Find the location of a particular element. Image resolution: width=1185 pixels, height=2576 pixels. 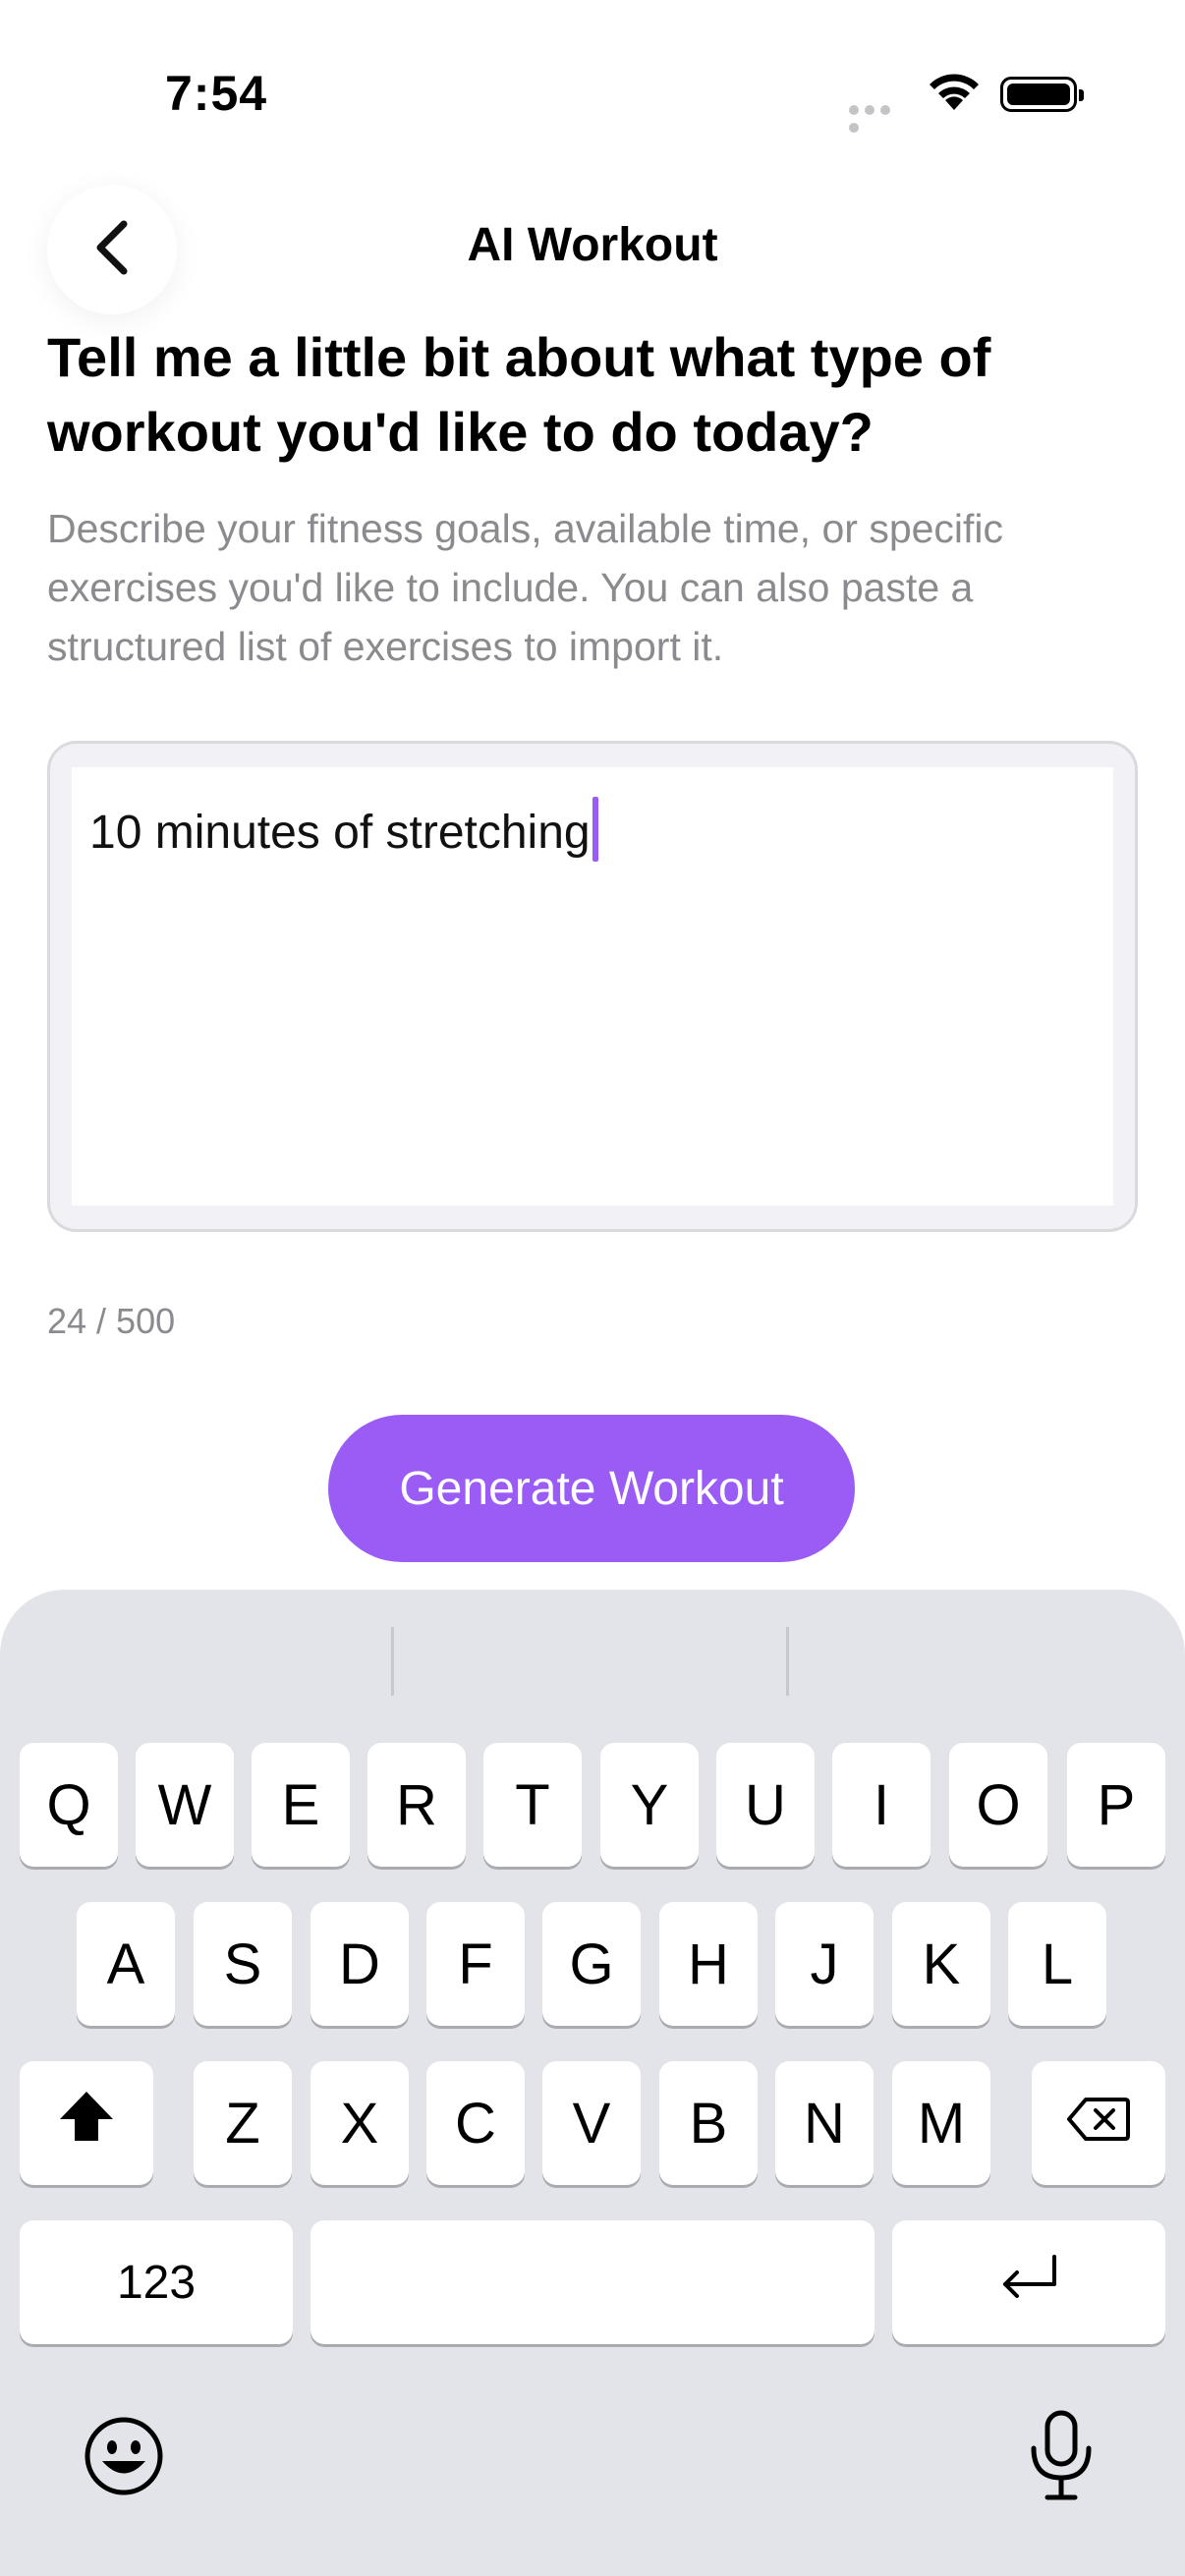

delete-key is located at coordinates (1099, 2123).